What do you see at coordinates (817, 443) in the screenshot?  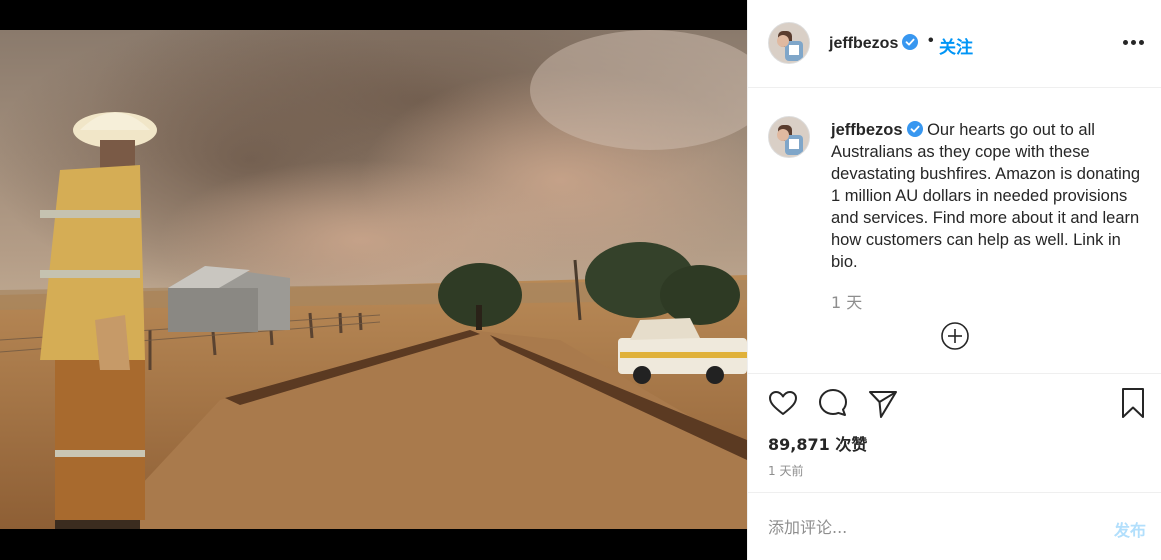 I see `likes-count: 89,871 次赞` at bounding box center [817, 443].